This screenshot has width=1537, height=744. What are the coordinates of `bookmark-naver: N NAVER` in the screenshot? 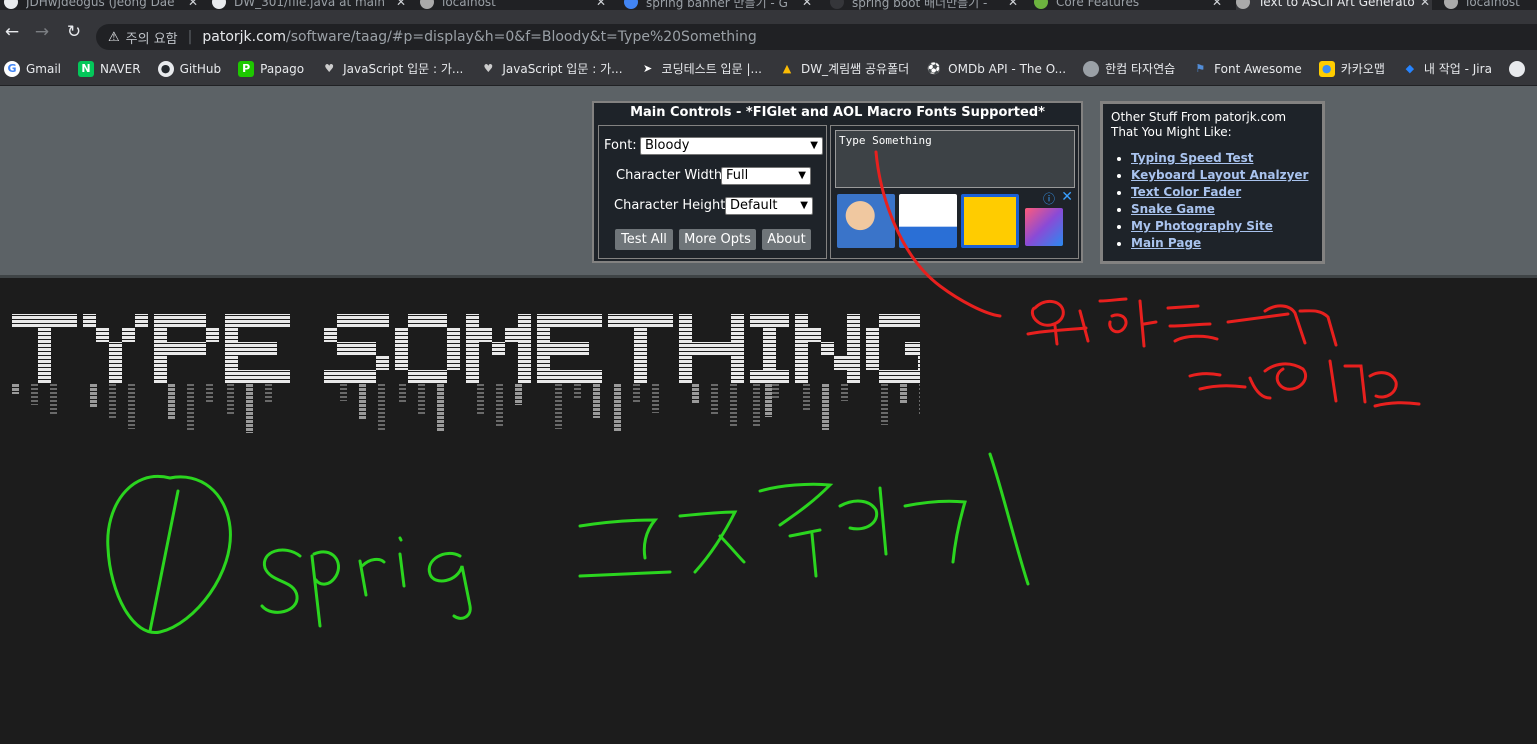 It's located at (109, 68).